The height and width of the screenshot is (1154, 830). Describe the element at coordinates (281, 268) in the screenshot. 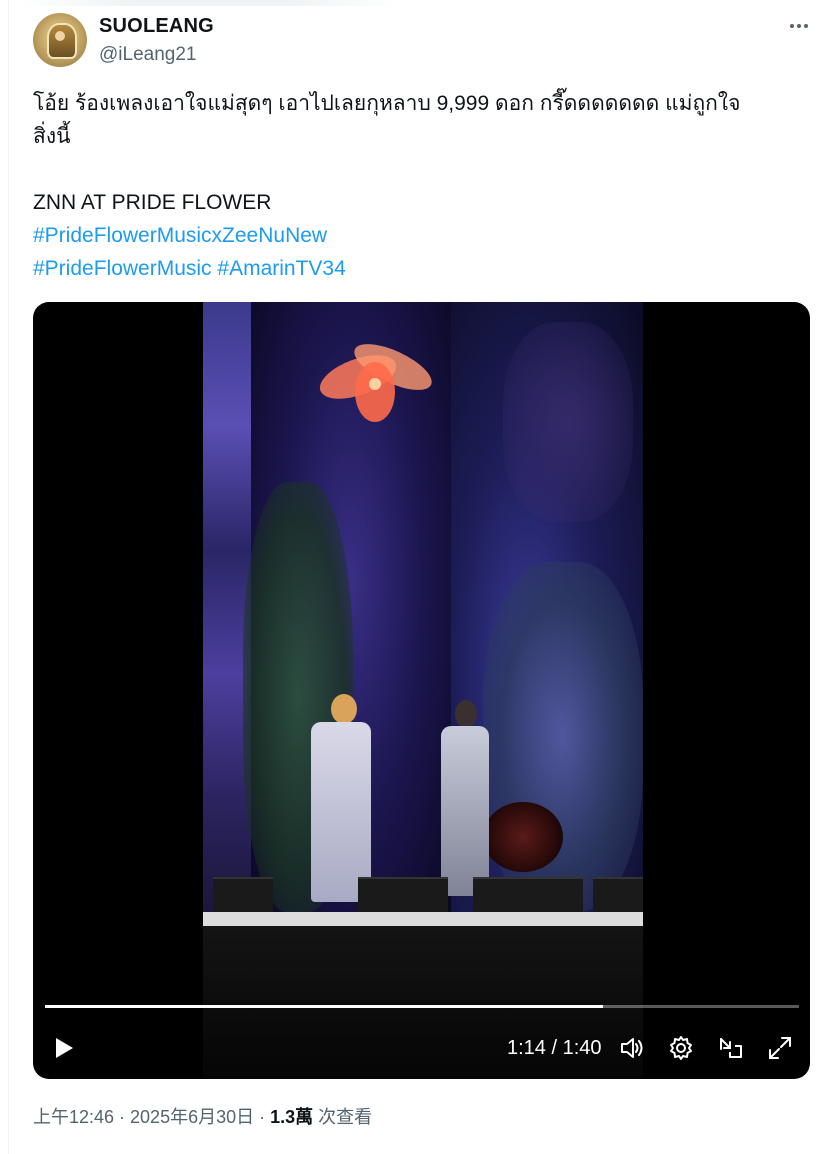

I see `hashtag-link: #AmarinTV34` at that location.